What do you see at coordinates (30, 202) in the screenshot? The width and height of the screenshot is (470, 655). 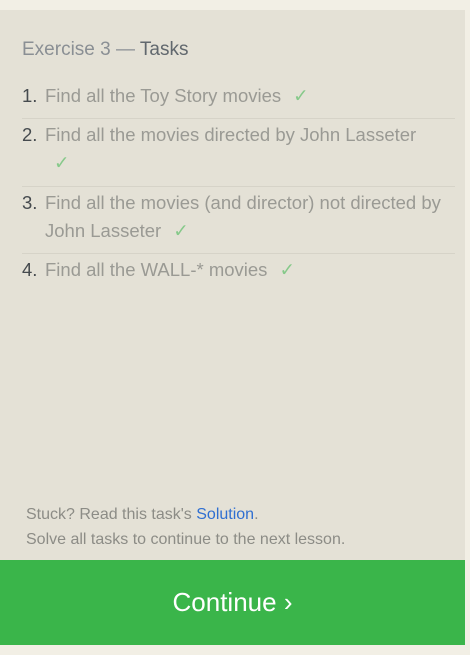 I see `task-number: 3.` at bounding box center [30, 202].